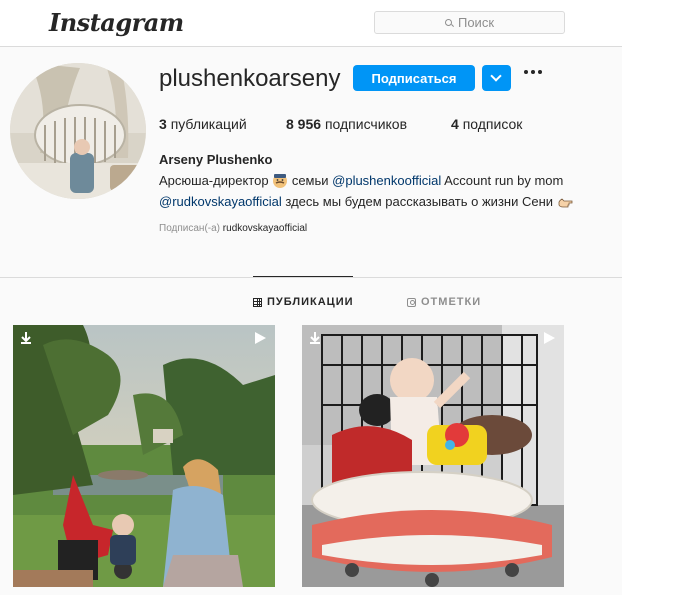  What do you see at coordinates (78, 131) in the screenshot?
I see `avatar` at bounding box center [78, 131].